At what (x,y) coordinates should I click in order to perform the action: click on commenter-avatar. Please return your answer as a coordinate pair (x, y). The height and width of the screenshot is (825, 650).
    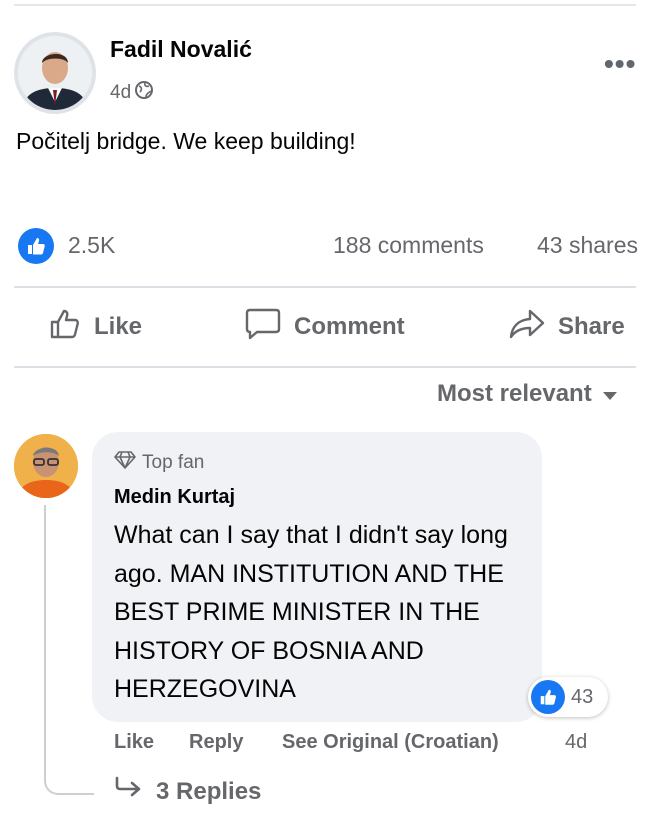
    Looking at the image, I should click on (46, 466).